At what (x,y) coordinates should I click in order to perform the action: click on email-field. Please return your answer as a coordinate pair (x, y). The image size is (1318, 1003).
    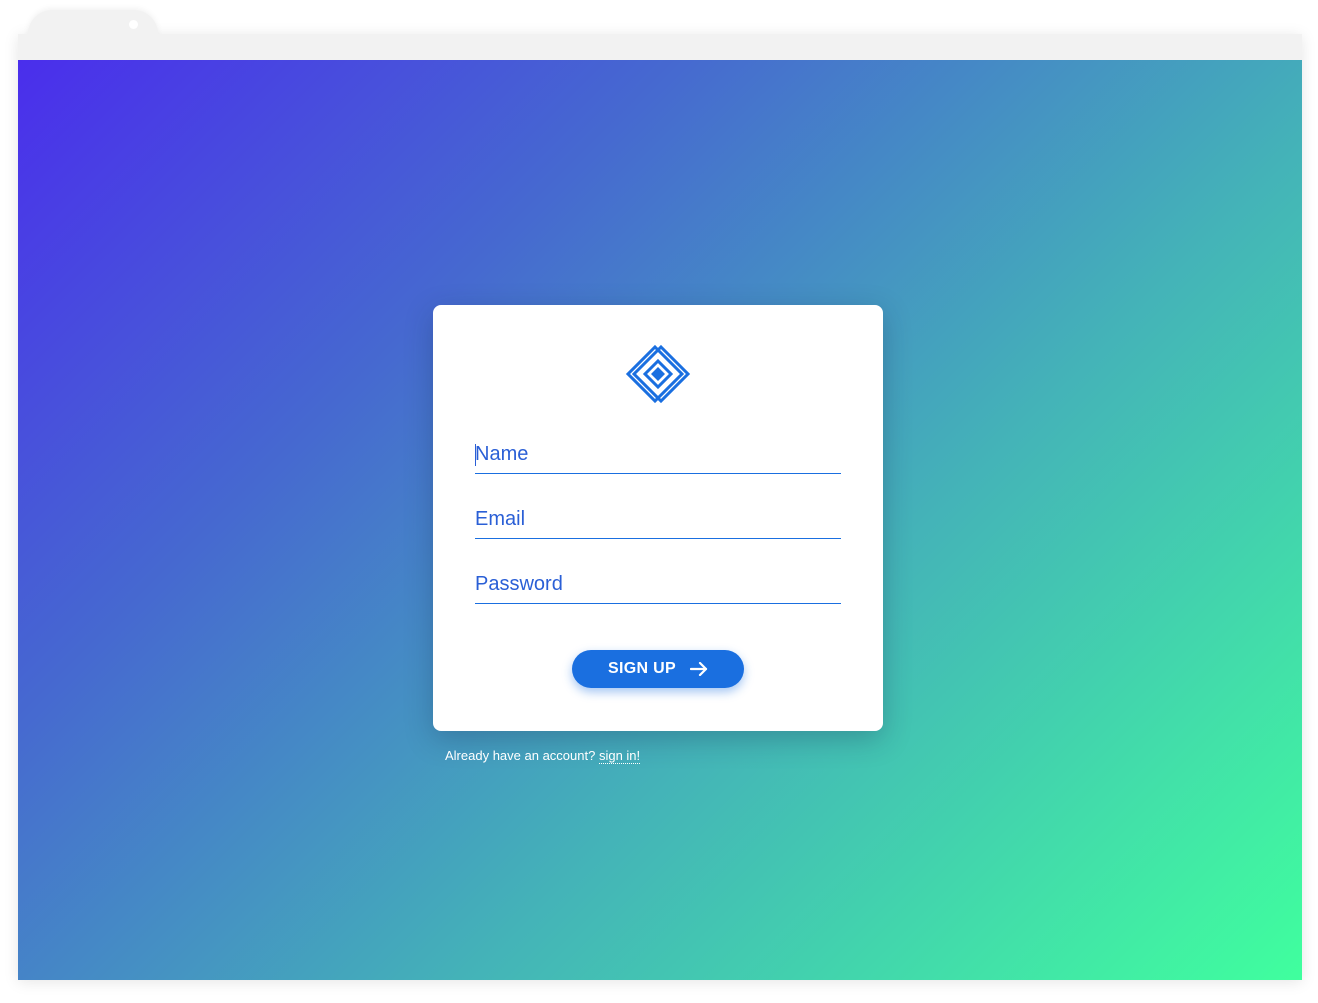
    Looking at the image, I should click on (658, 521).